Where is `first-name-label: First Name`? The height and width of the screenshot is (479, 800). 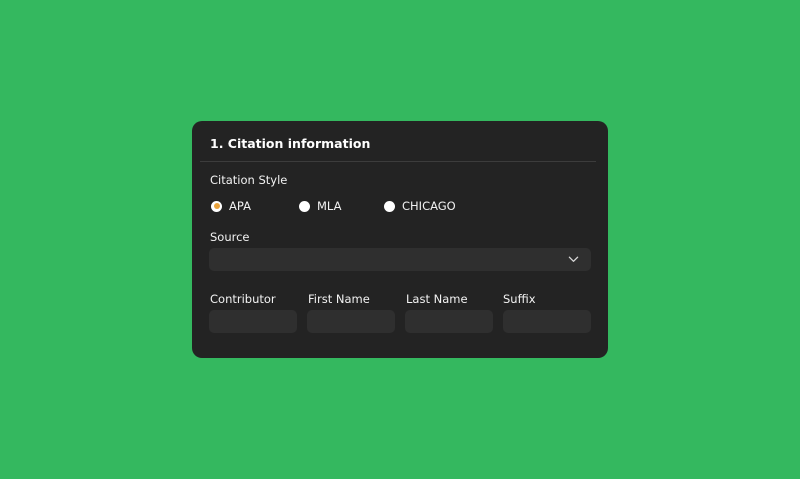
first-name-label: First Name is located at coordinates (339, 299).